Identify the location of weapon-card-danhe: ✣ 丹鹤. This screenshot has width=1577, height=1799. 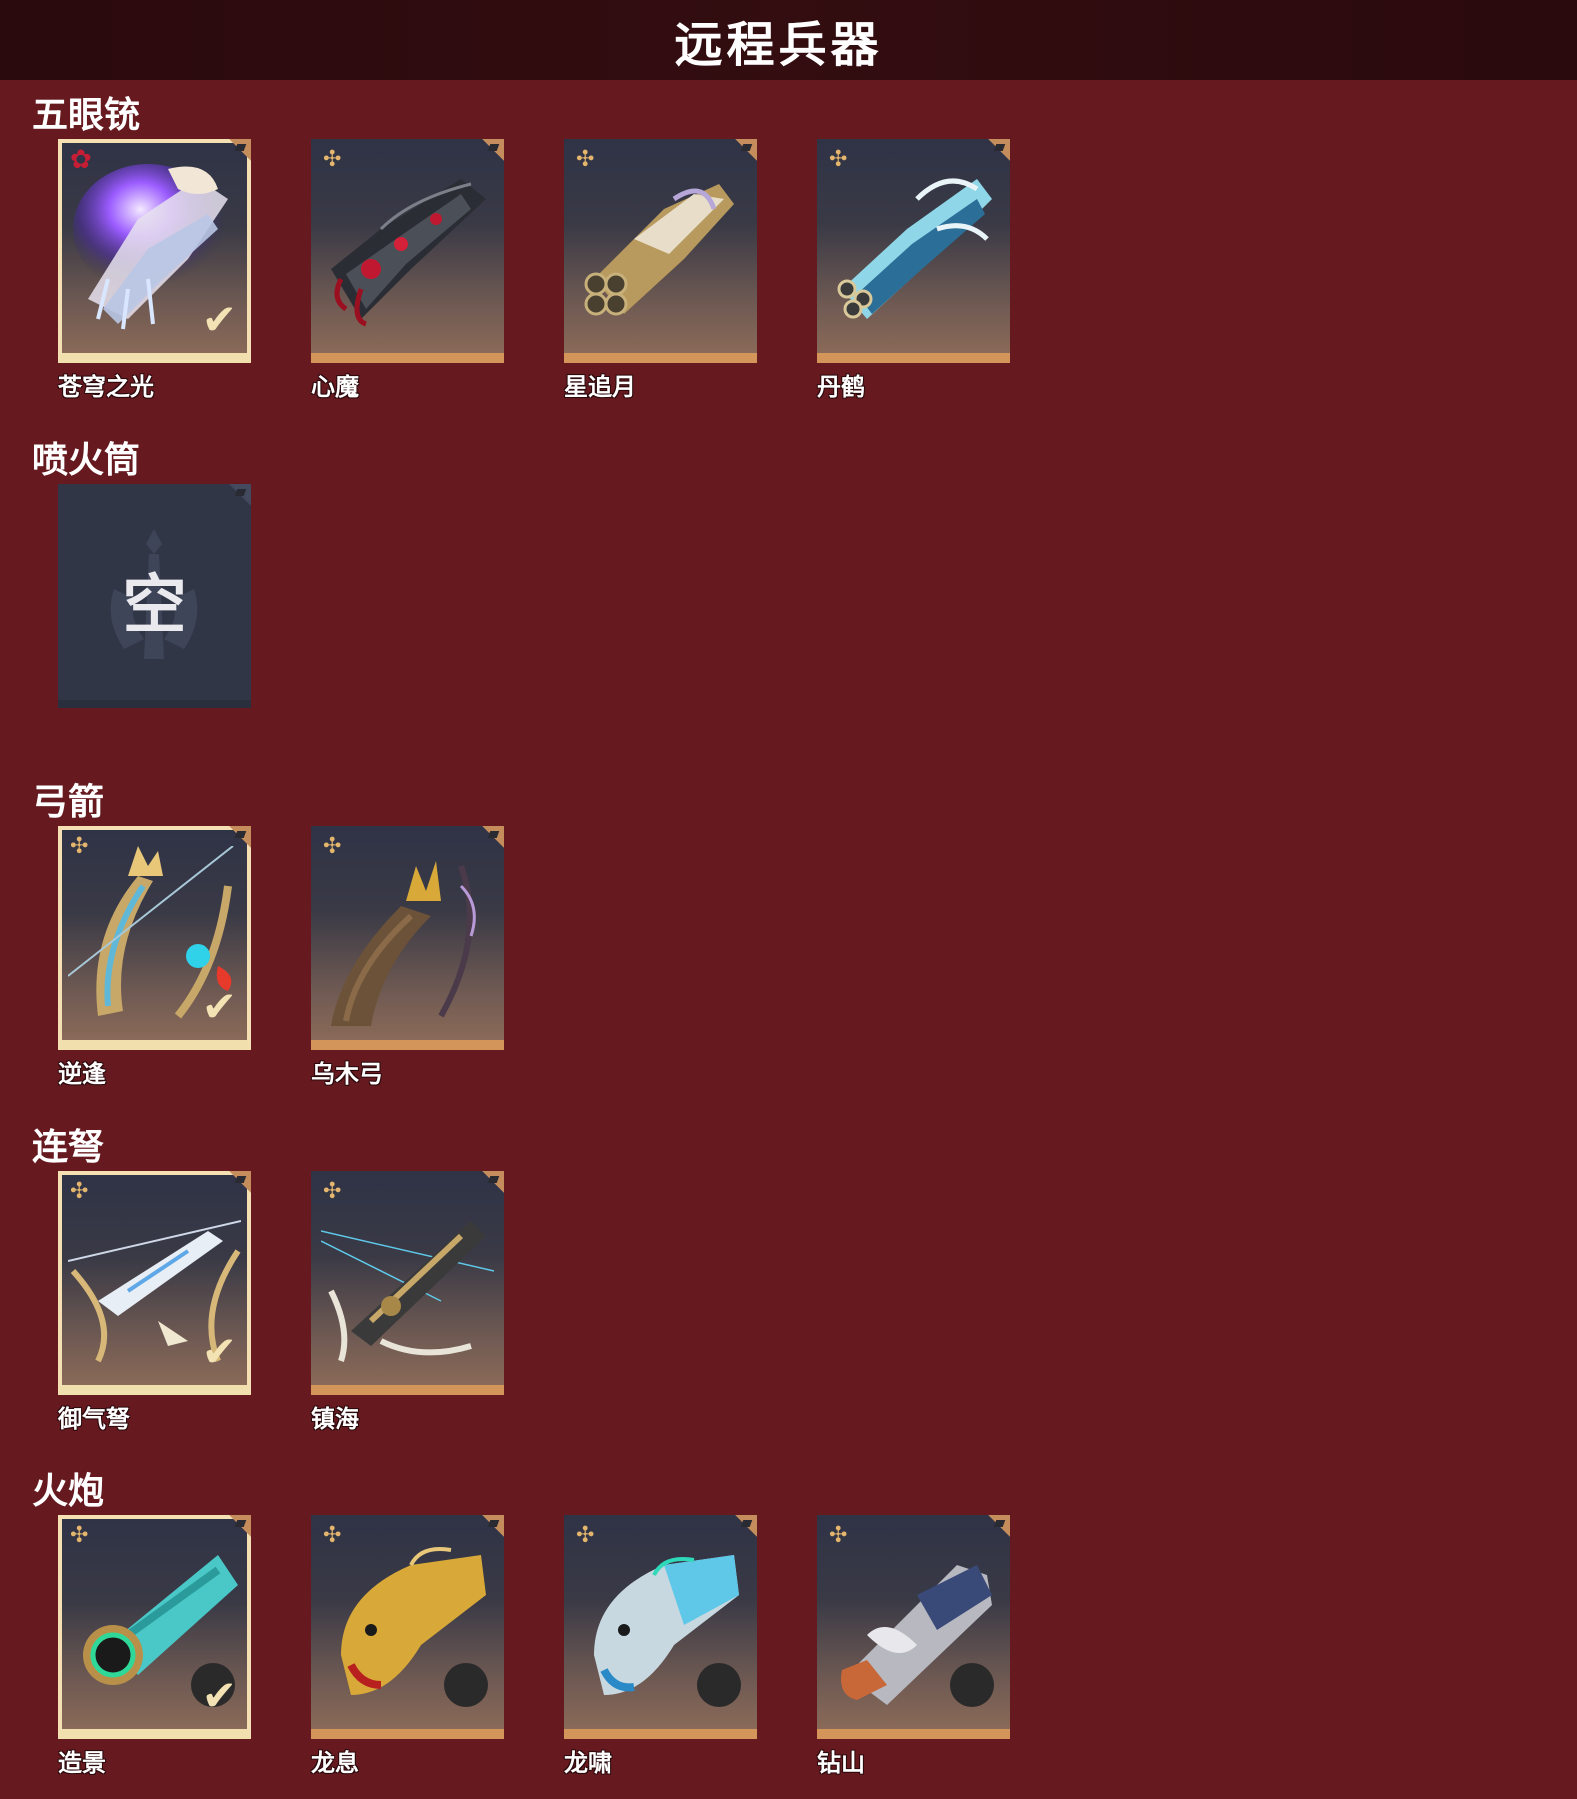
(913, 270).